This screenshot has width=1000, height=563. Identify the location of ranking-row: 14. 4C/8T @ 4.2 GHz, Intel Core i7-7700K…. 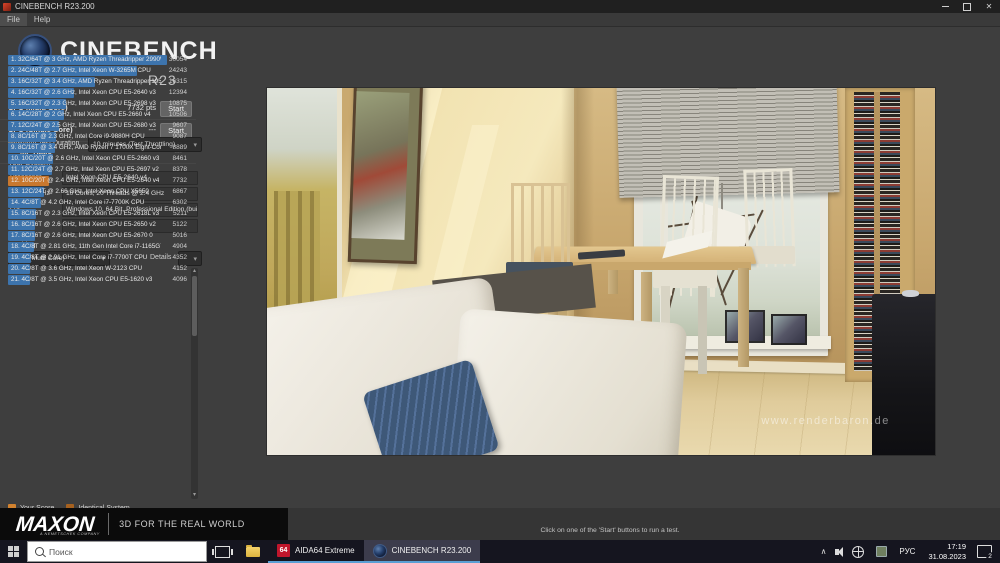
(98, 202).